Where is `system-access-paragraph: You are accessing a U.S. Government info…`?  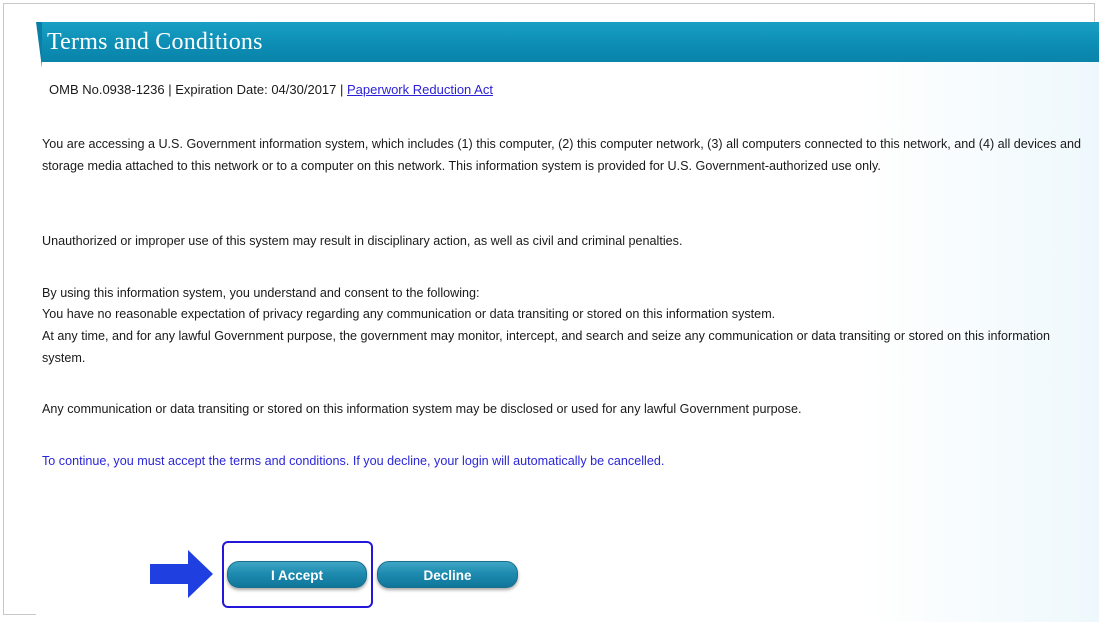 system-access-paragraph: You are accessing a U.S. Government info… is located at coordinates (561, 155).